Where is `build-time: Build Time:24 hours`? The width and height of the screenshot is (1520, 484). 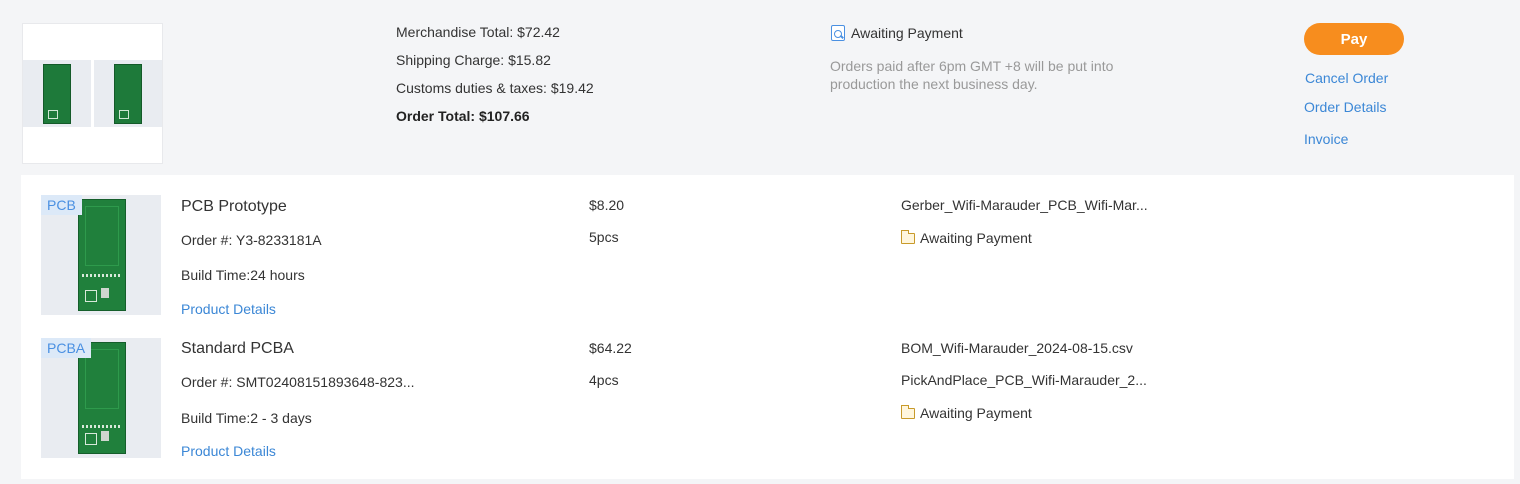 build-time: Build Time:24 hours is located at coordinates (243, 275).